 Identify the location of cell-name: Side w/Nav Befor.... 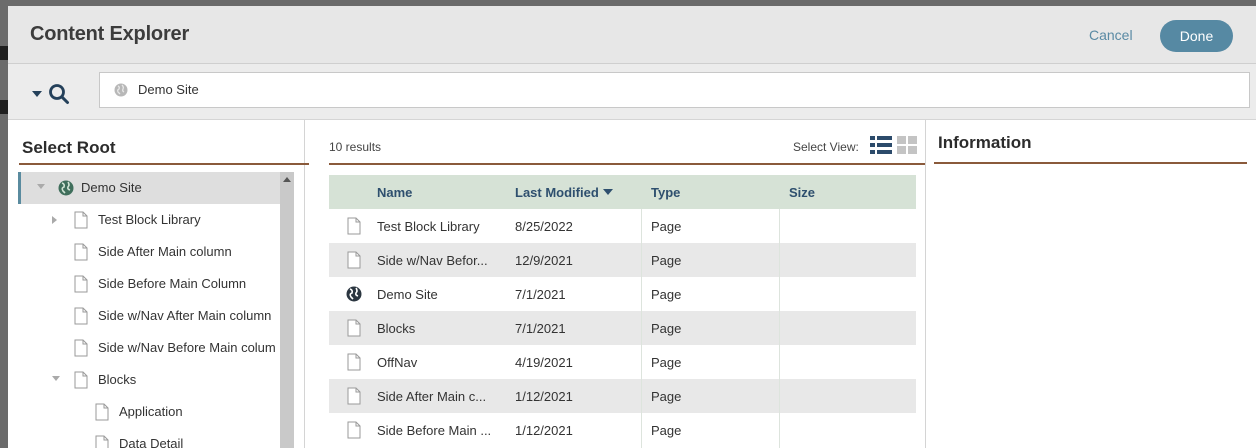
(432, 260).